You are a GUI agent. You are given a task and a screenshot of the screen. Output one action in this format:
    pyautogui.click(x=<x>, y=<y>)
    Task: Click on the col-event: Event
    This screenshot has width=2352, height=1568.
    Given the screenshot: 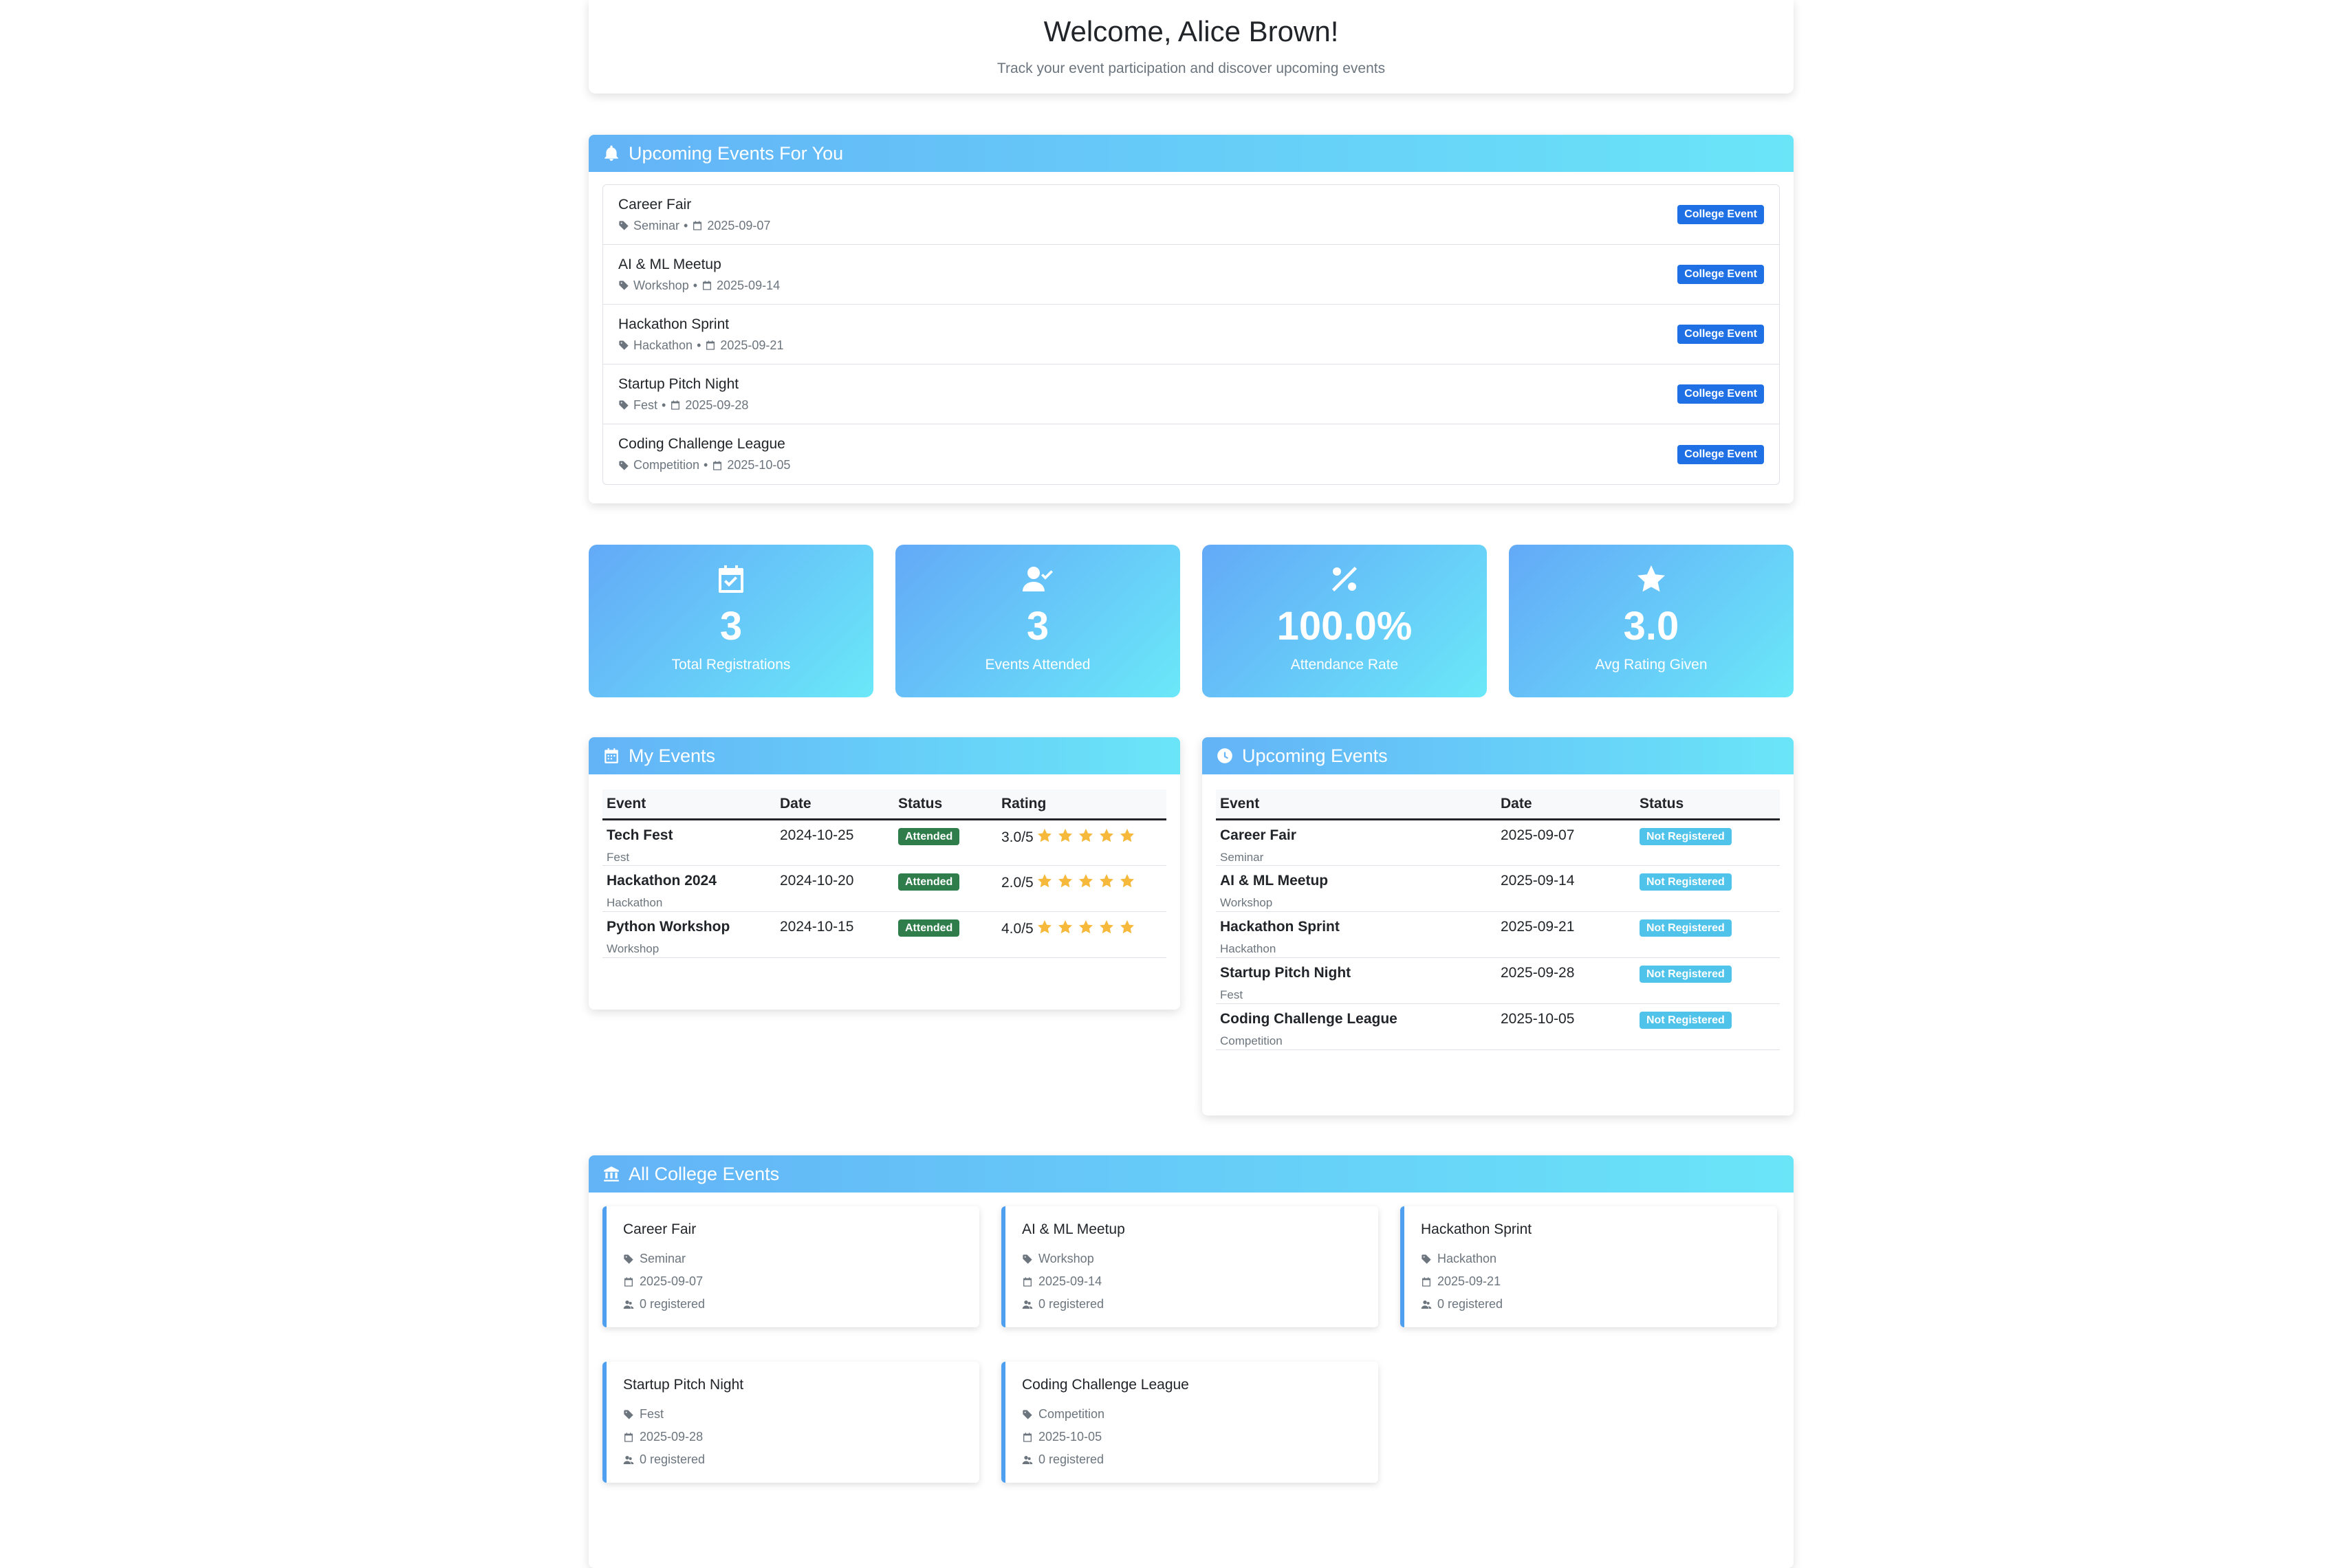 What is the action you would take?
    pyautogui.click(x=689, y=805)
    